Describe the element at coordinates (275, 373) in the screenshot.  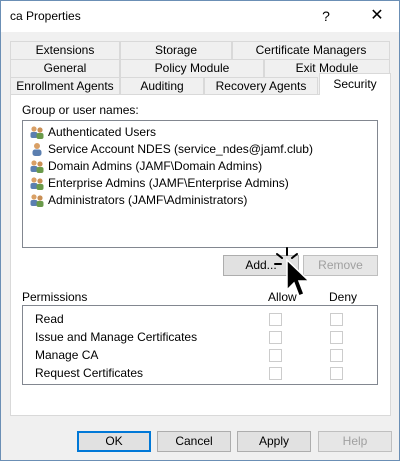
I see `allow-request-certificates-checkbox` at that location.